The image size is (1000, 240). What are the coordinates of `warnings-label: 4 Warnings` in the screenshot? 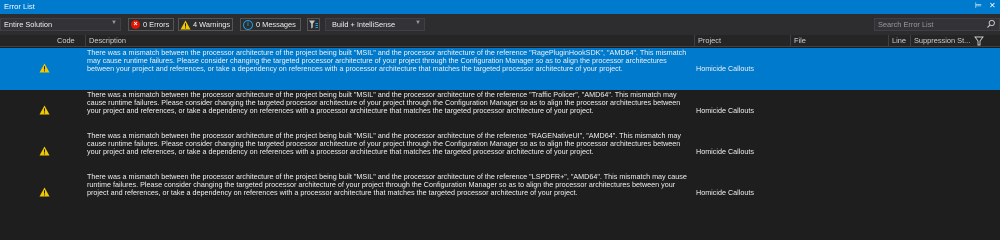 It's located at (212, 24).